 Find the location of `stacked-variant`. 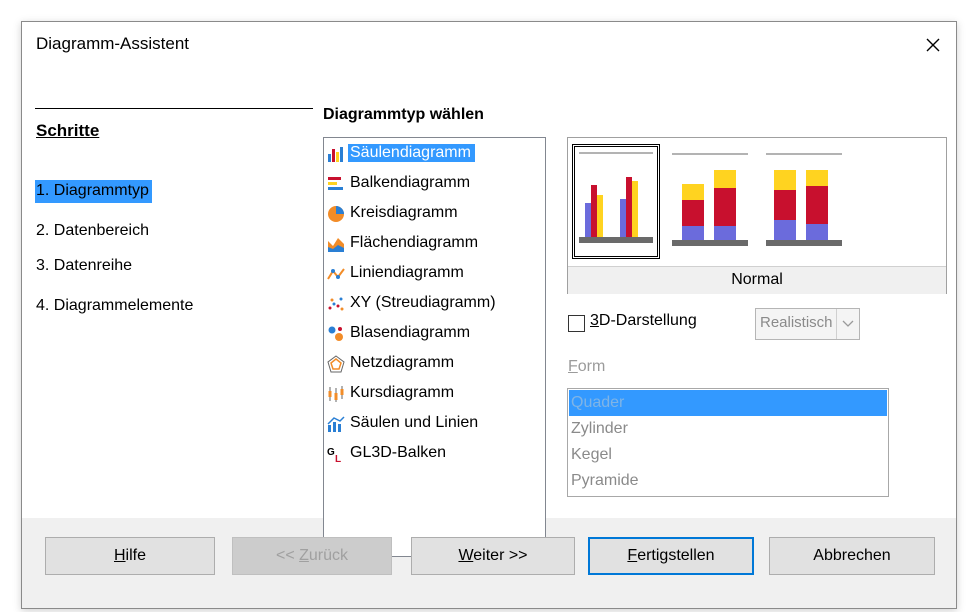

stacked-variant is located at coordinates (712, 201).